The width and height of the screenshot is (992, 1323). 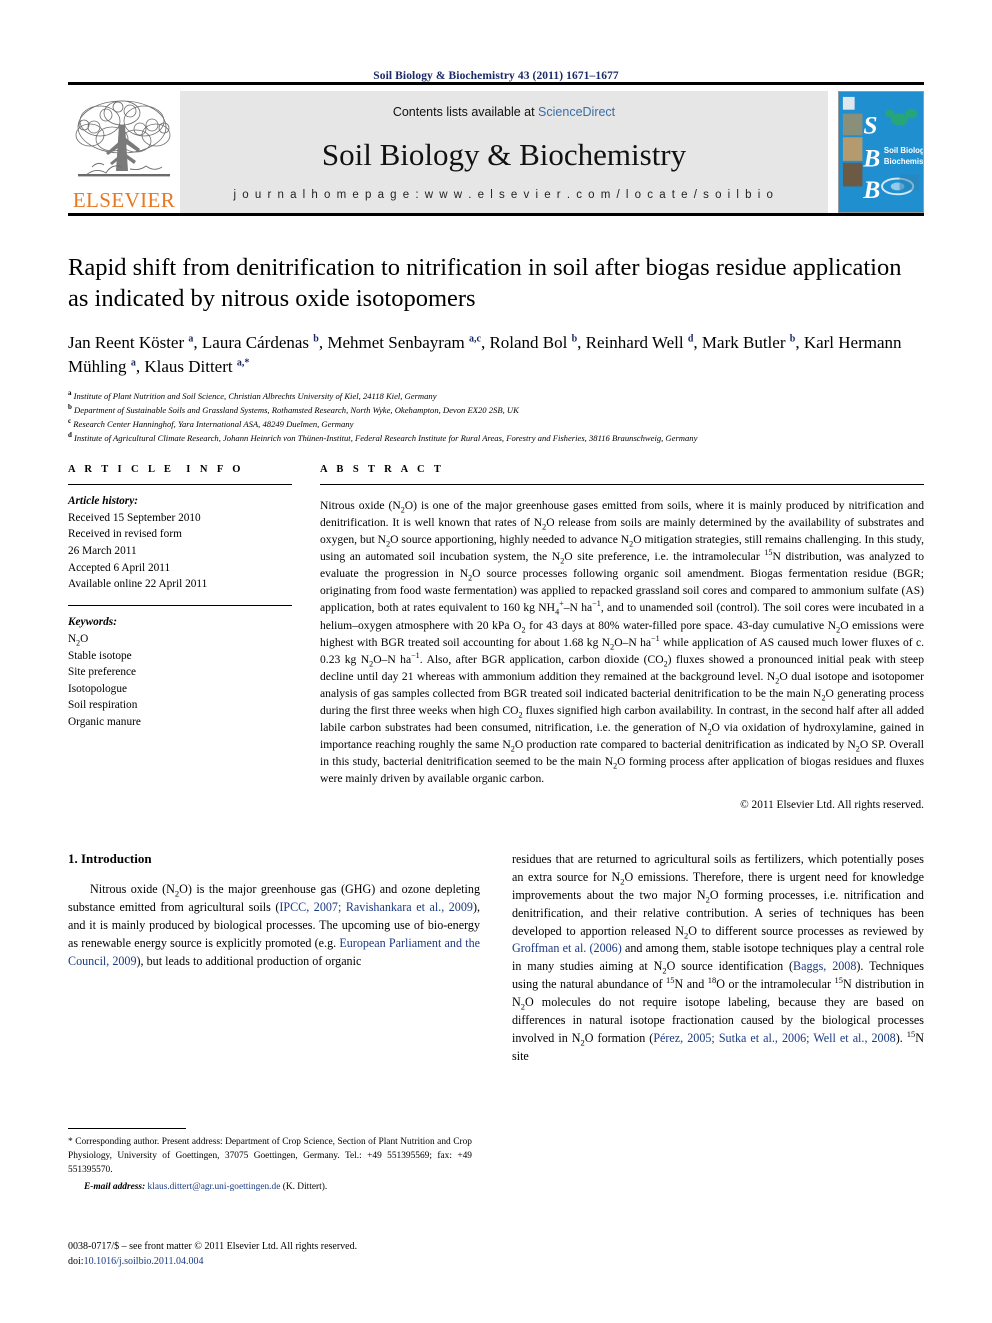 What do you see at coordinates (567, 948) in the screenshot?
I see `citation-link: Groffman et al. (2006)` at bounding box center [567, 948].